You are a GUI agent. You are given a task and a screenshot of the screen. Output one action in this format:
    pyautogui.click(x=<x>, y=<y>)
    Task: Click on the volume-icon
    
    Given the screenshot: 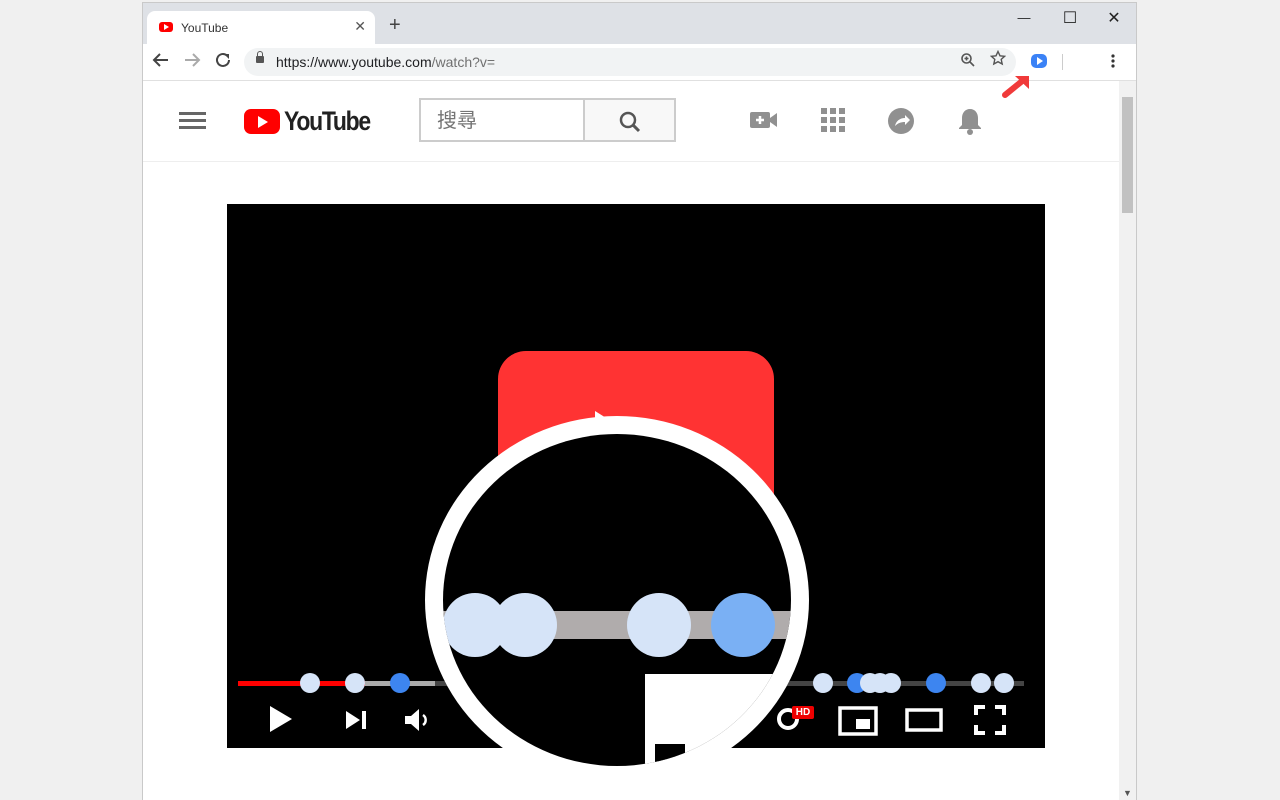 What is the action you would take?
    pyautogui.click(x=417, y=722)
    